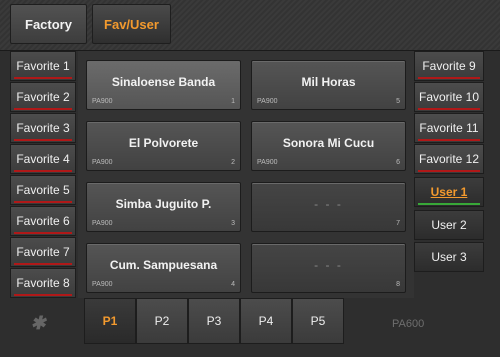 The width and height of the screenshot is (500, 357). Describe the element at coordinates (233, 101) in the screenshot. I see `slot-number: 1` at that location.